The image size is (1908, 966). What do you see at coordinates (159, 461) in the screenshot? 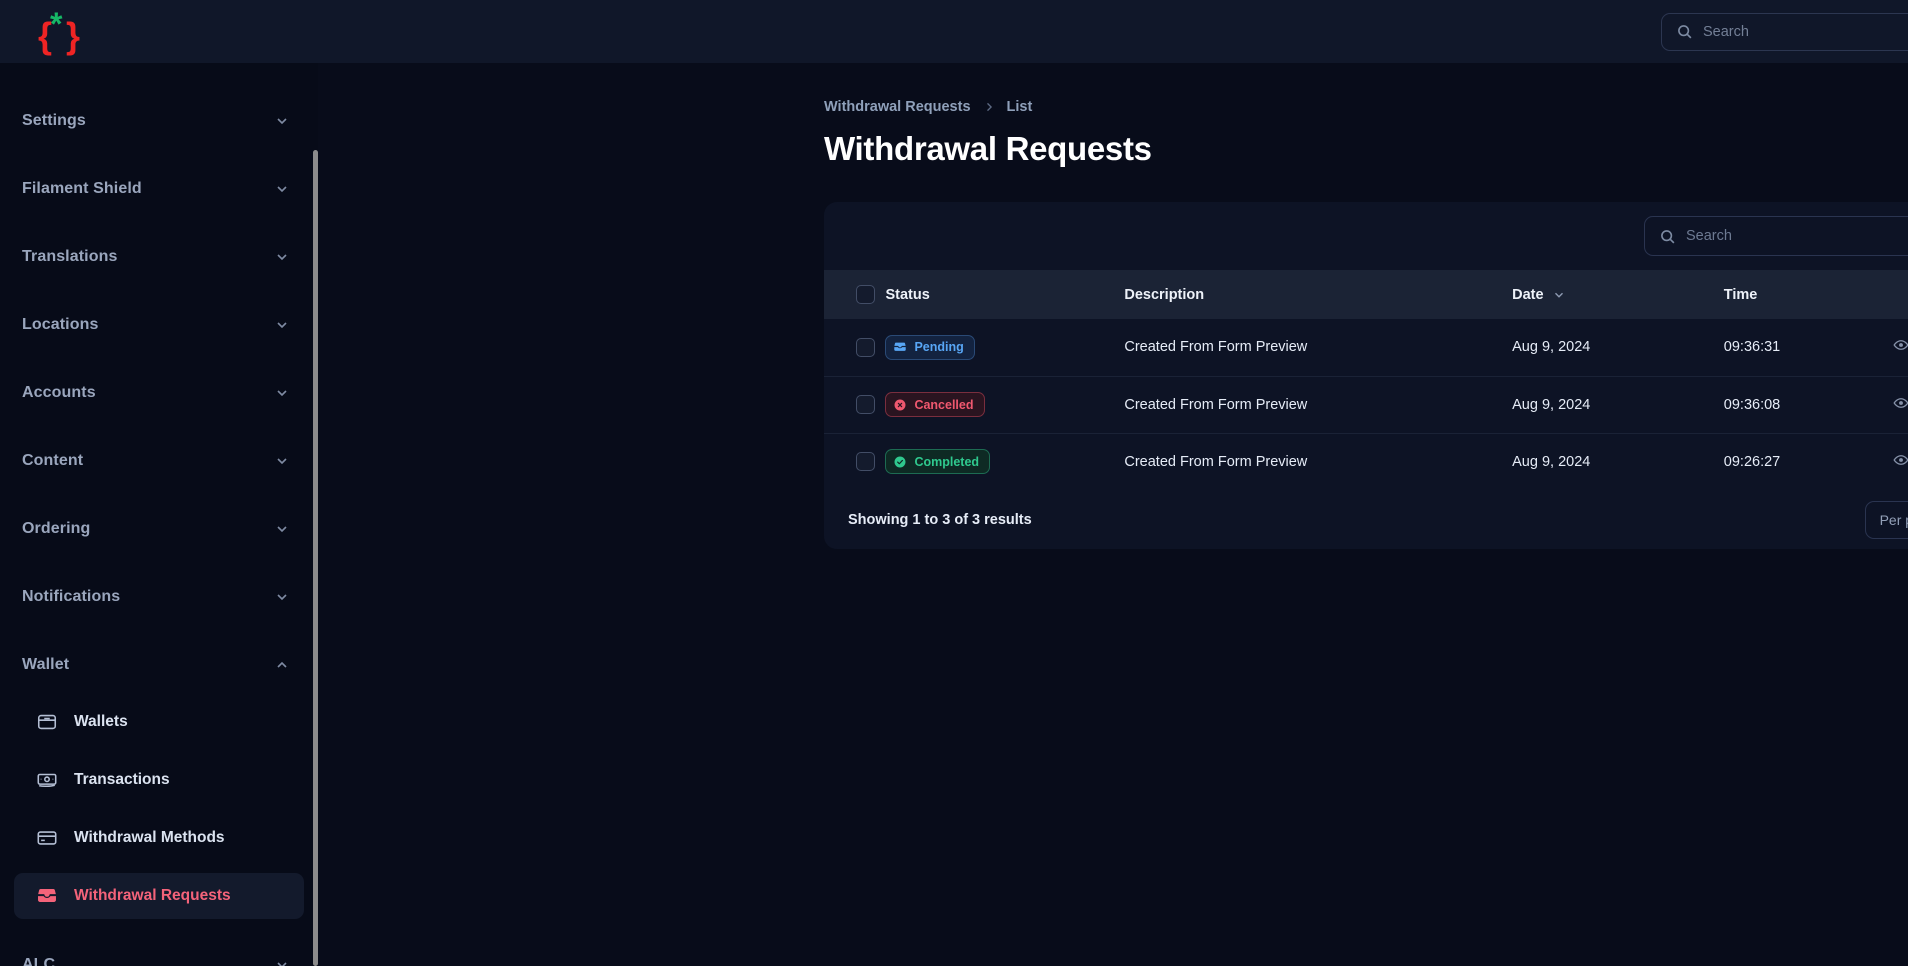
I see `sidebar-group-content: Content` at bounding box center [159, 461].